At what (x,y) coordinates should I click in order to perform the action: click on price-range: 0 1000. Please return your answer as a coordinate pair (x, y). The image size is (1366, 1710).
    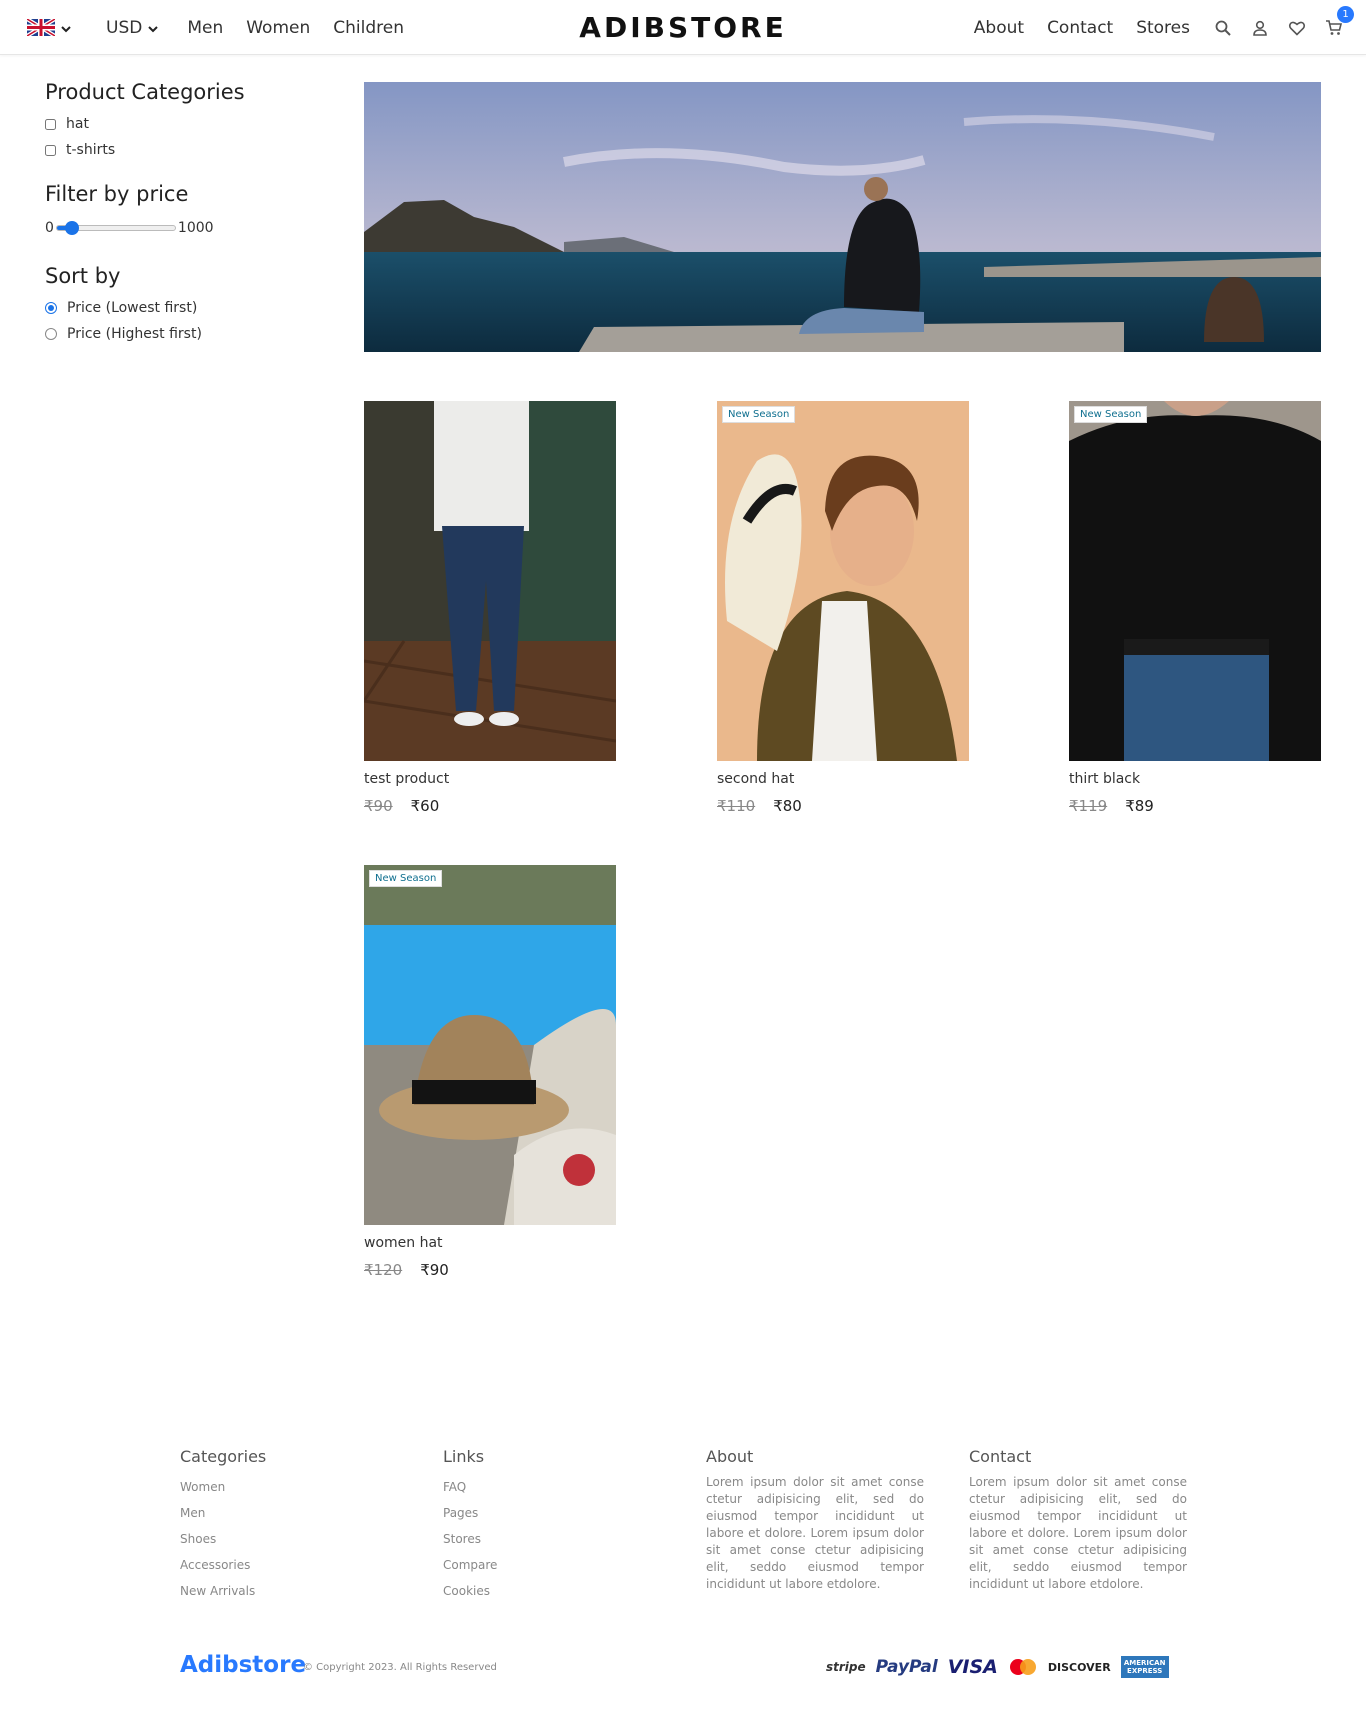
    Looking at the image, I should click on (185, 228).